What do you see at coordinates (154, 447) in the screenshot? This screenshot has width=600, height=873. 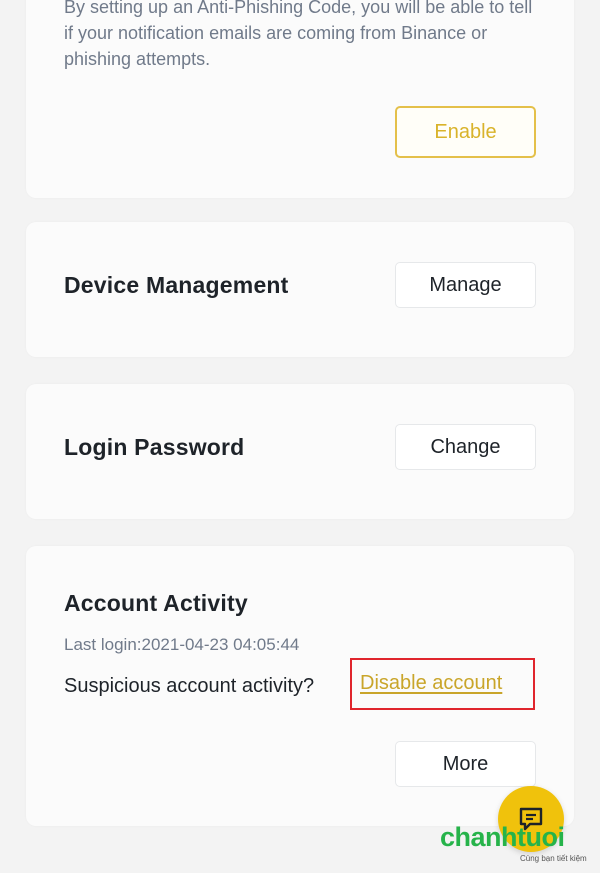 I see `login-password-title: Login Password` at bounding box center [154, 447].